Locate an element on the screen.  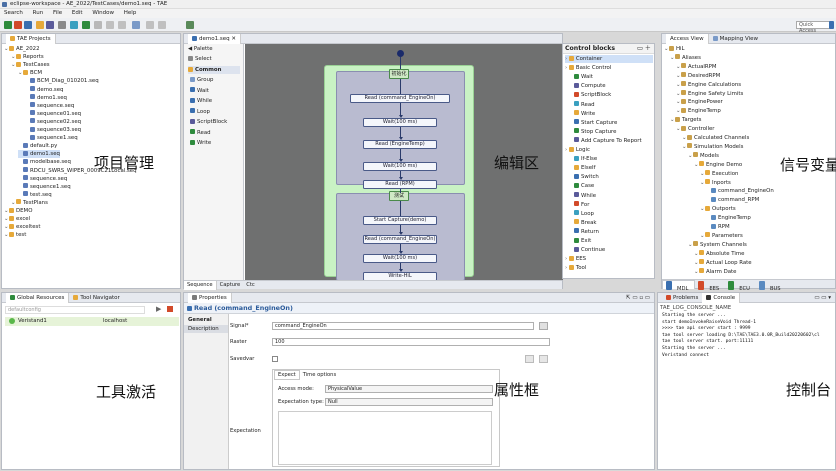
access-tree-item: ⌄ Inports is located at coordinates (715, 183).